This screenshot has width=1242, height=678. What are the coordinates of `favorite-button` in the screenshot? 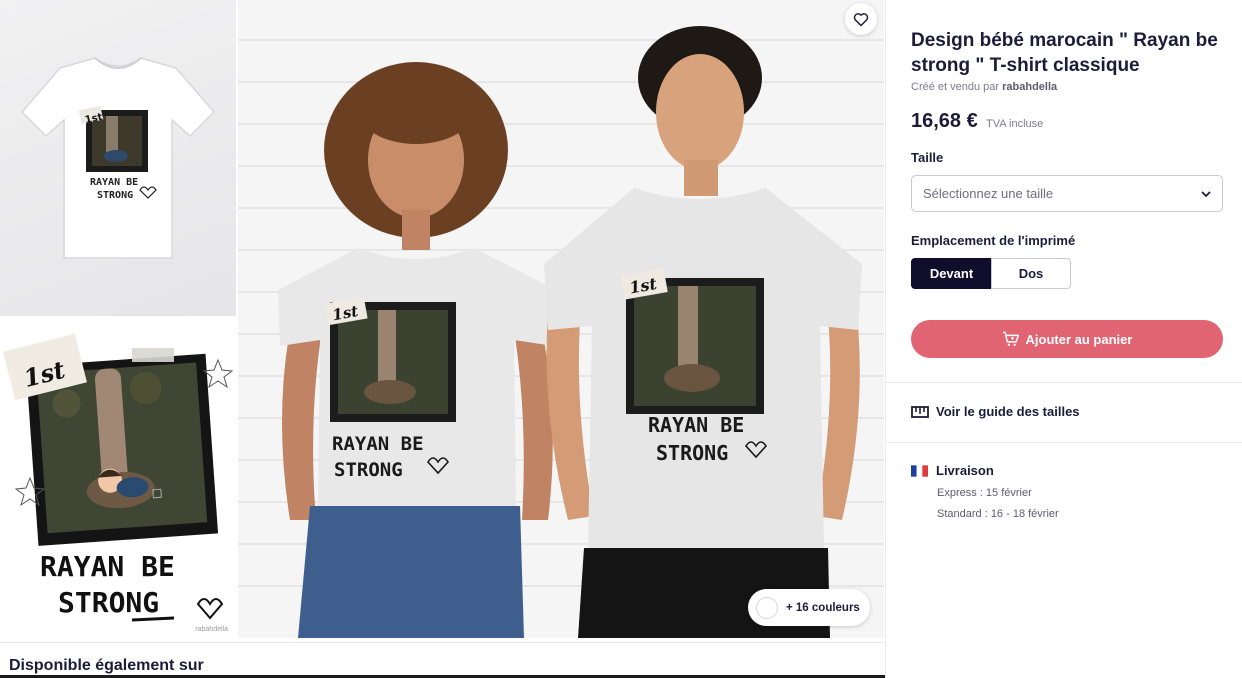 It's located at (861, 19).